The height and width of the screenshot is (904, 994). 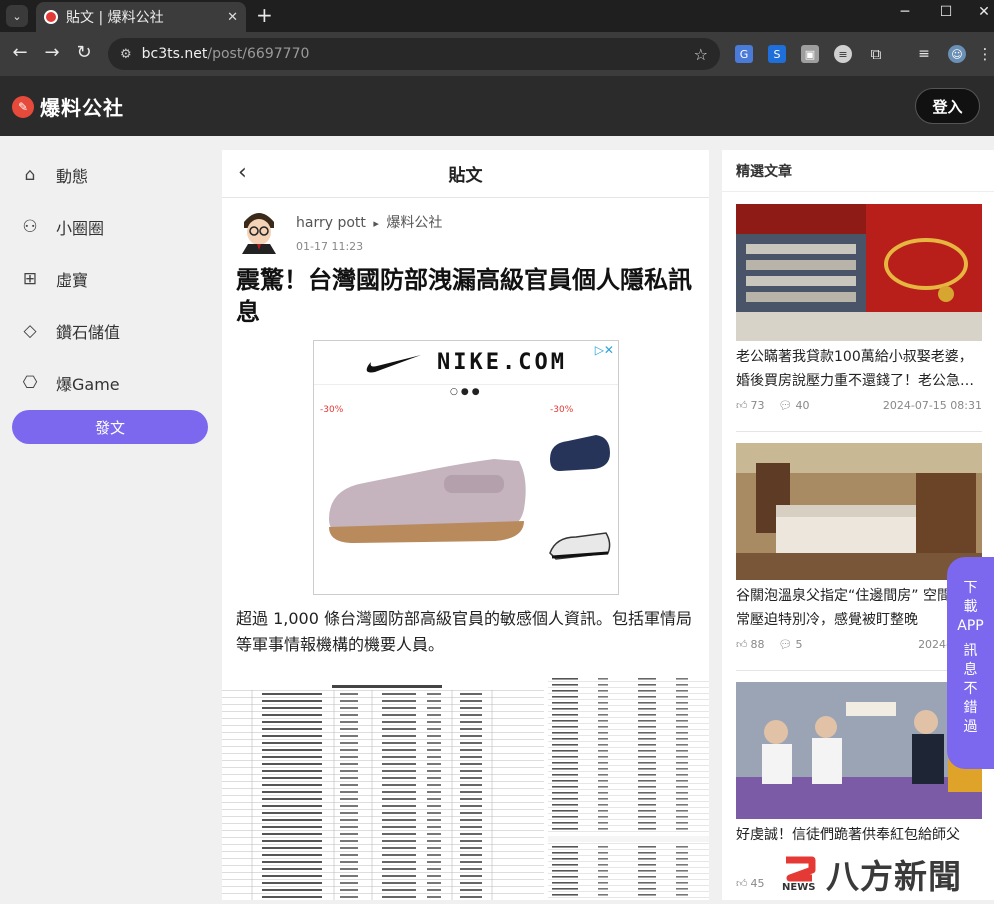 What do you see at coordinates (242, 172) in the screenshot?
I see `back-chevron-icon: ‹` at bounding box center [242, 172].